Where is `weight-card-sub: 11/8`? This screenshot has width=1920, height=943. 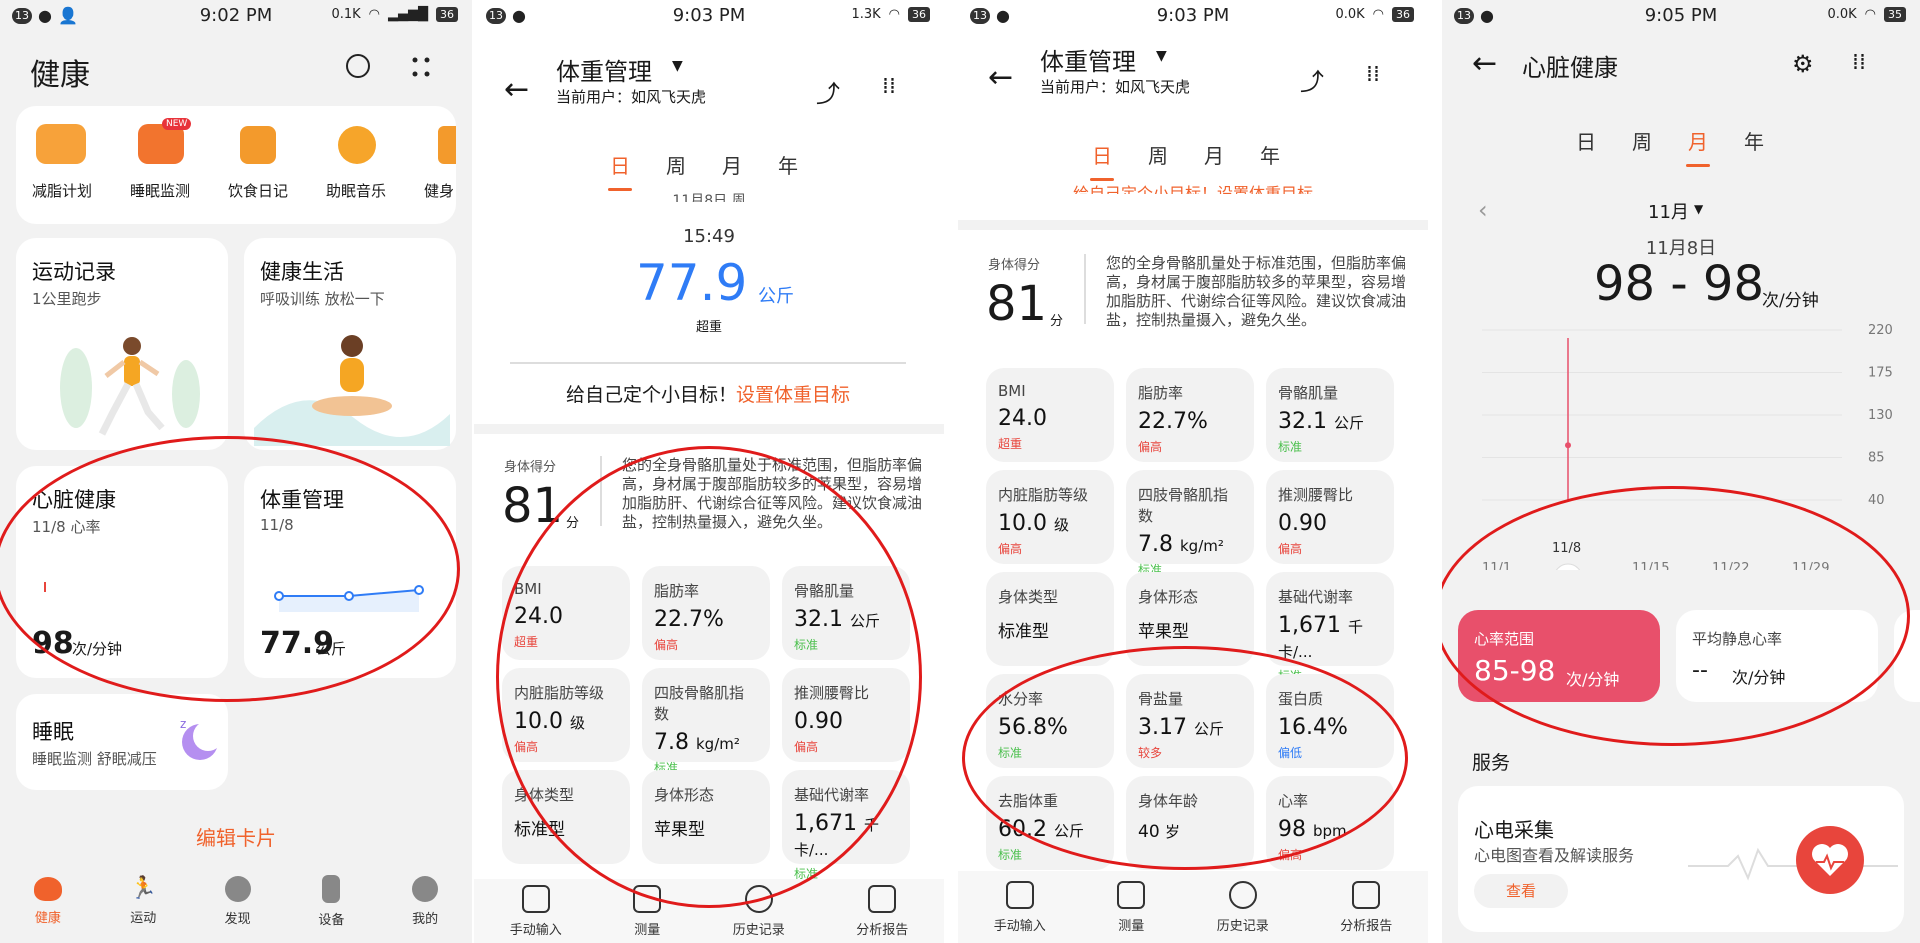
weight-card-sub: 11/8 is located at coordinates (277, 525).